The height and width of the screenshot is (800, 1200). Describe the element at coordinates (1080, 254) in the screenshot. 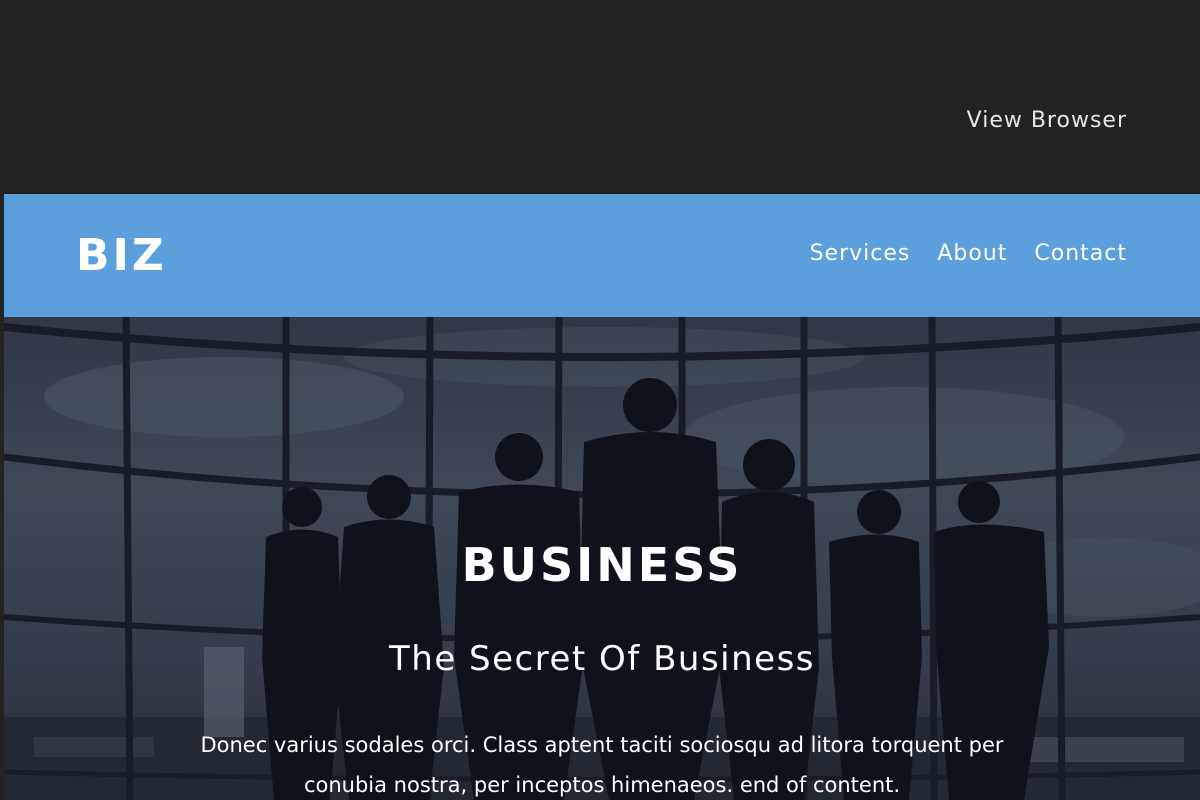

I see `nav-link-contact: Contact` at that location.